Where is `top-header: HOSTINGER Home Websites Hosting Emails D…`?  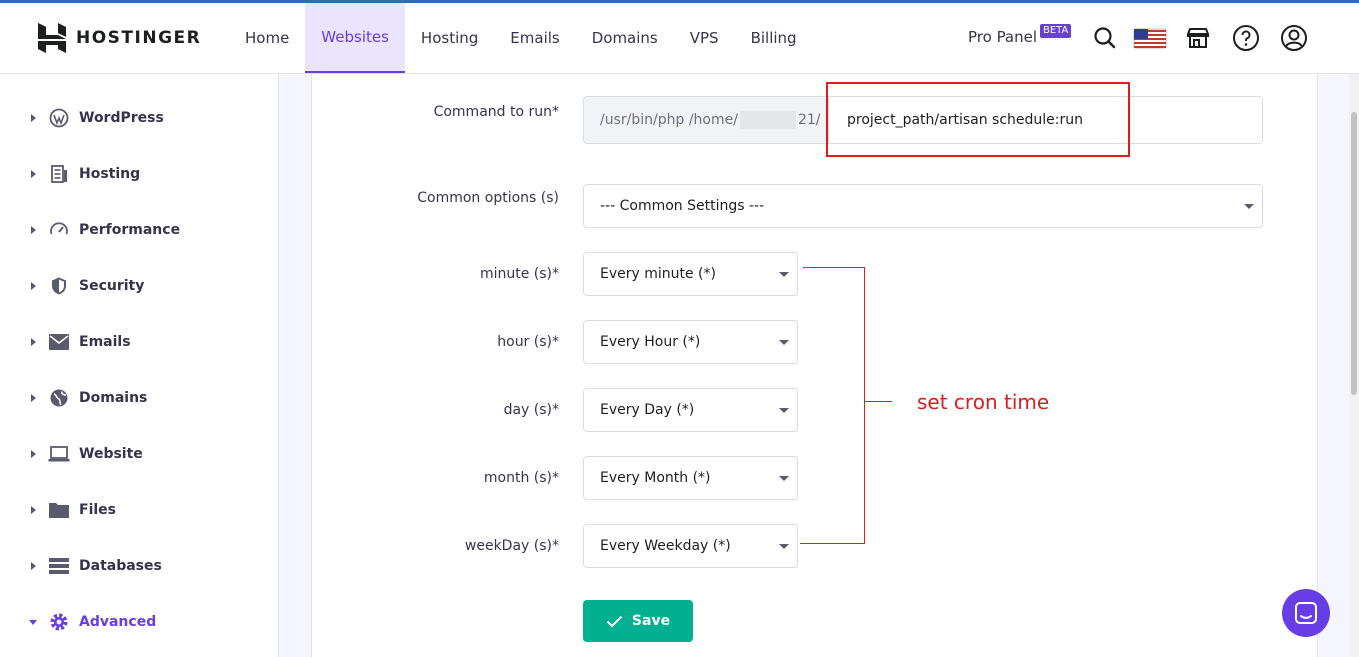 top-header: HOSTINGER Home Websites Hosting Emails D… is located at coordinates (679, 38).